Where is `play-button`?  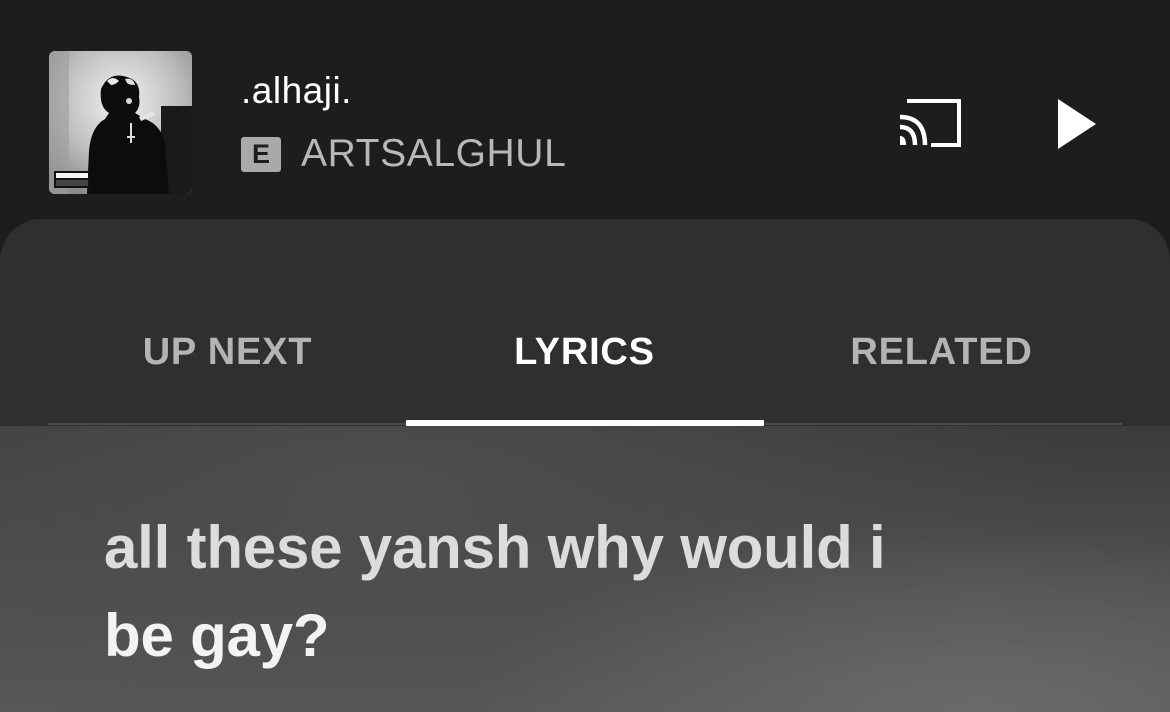
play-button is located at coordinates (1077, 124).